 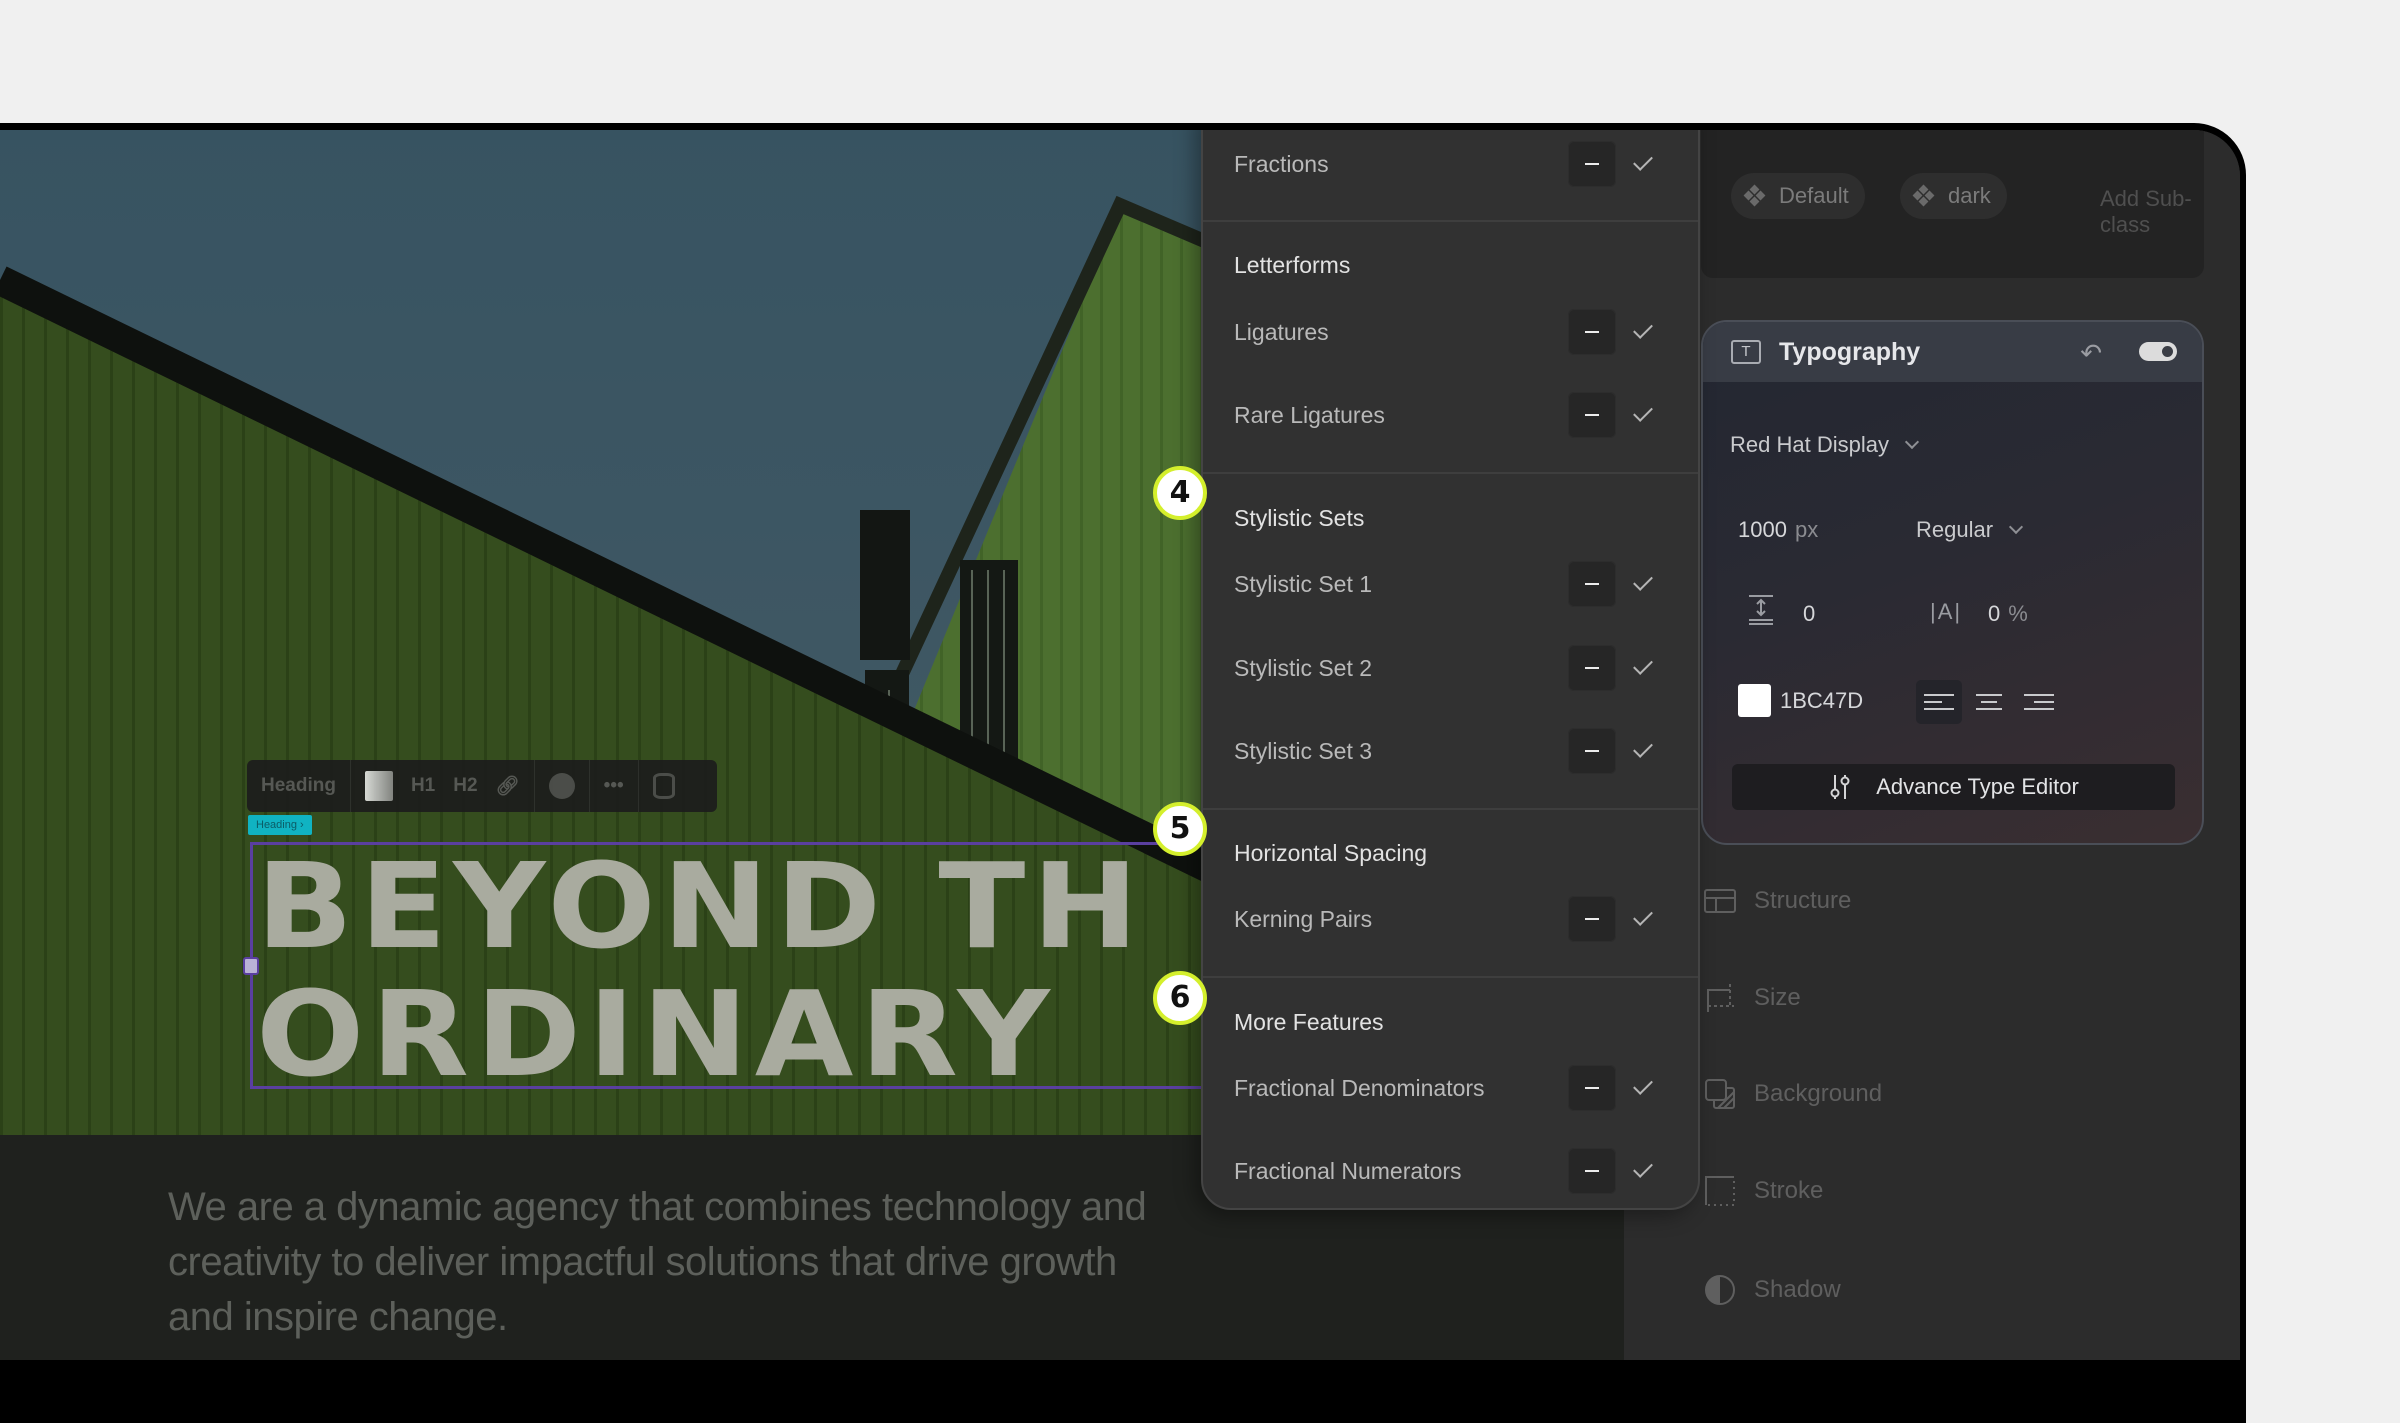 I want to click on globe-icon, so click(x=561, y=786).